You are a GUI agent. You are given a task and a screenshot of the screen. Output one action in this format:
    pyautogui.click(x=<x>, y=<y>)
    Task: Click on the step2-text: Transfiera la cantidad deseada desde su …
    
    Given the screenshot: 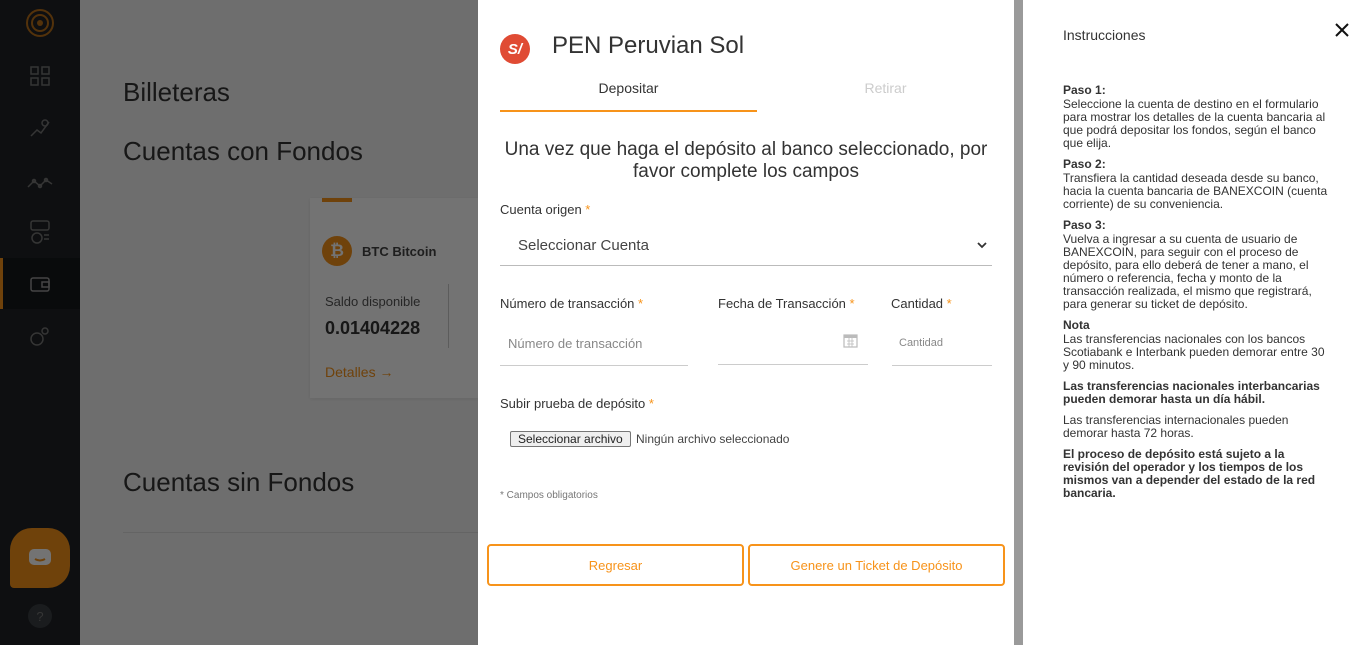 What is the action you would take?
    pyautogui.click(x=1195, y=191)
    